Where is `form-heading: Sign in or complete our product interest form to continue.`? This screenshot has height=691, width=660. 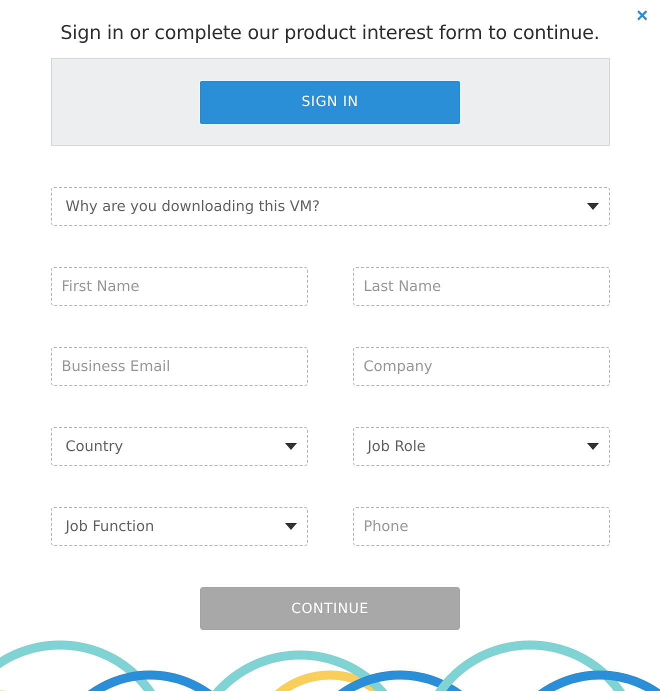 form-heading: Sign in or complete our product interest form to continue. is located at coordinates (330, 33).